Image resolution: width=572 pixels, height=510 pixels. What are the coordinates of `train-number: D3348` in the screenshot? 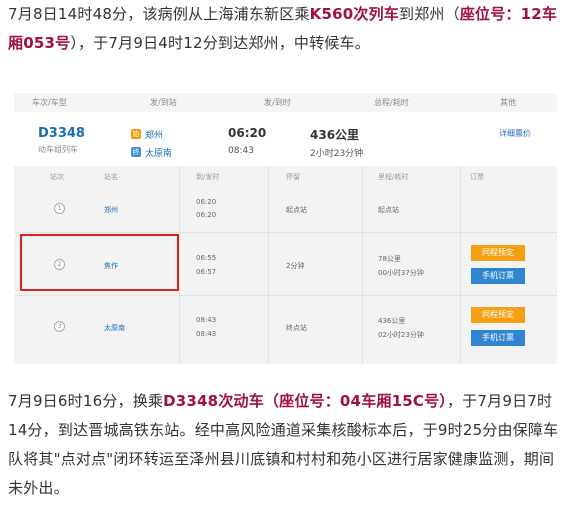 It's located at (61, 133).